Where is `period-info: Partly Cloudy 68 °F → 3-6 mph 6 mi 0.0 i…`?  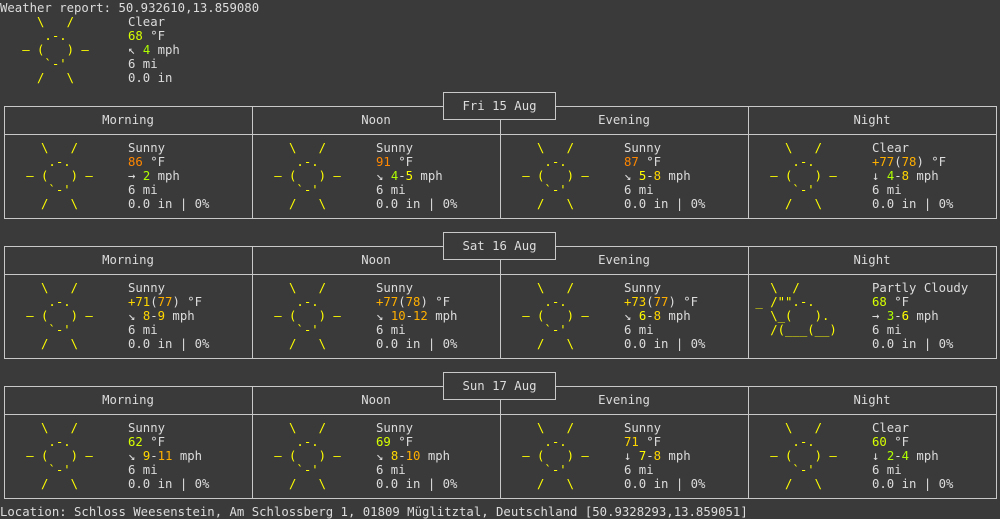
period-info: Partly Cloudy 68 °F → 3-6 mph 6 mi 0.0 i… is located at coordinates (920, 316).